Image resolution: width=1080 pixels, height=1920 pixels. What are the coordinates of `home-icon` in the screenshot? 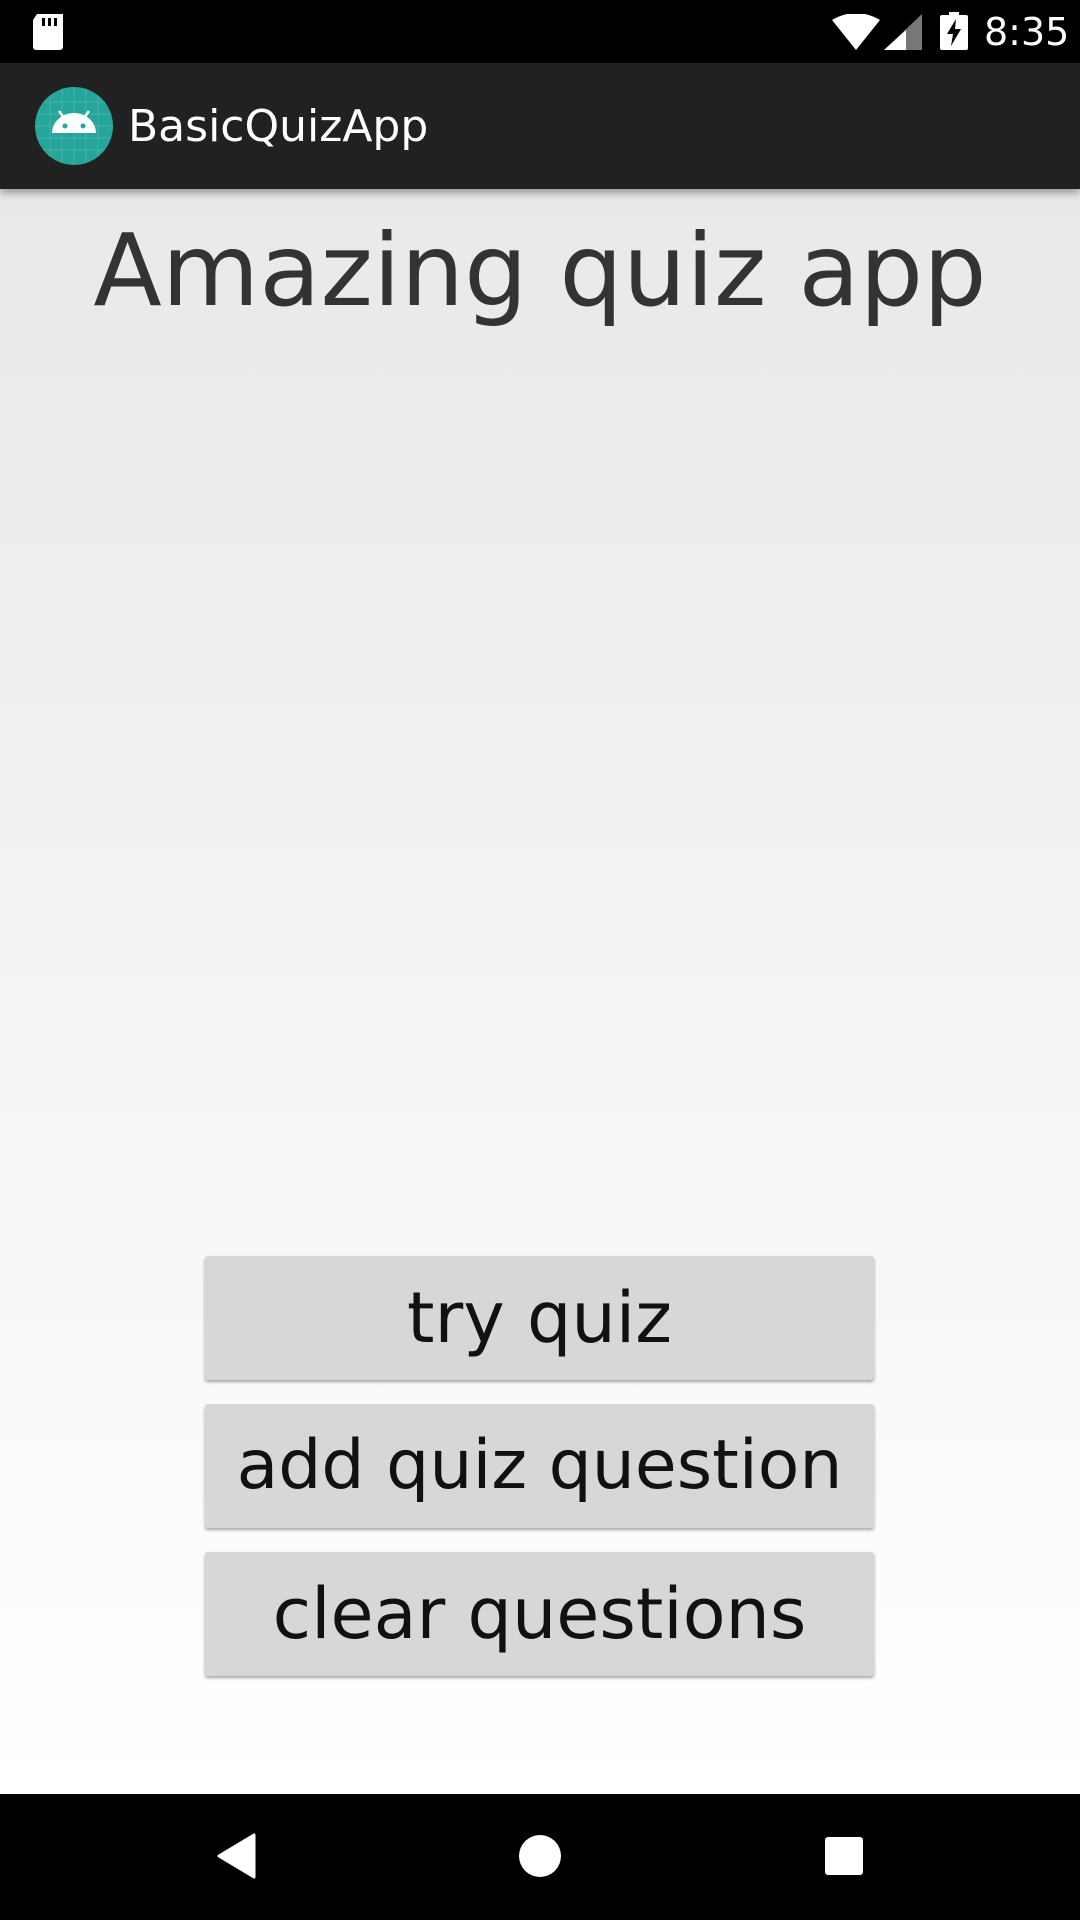 It's located at (540, 1856).